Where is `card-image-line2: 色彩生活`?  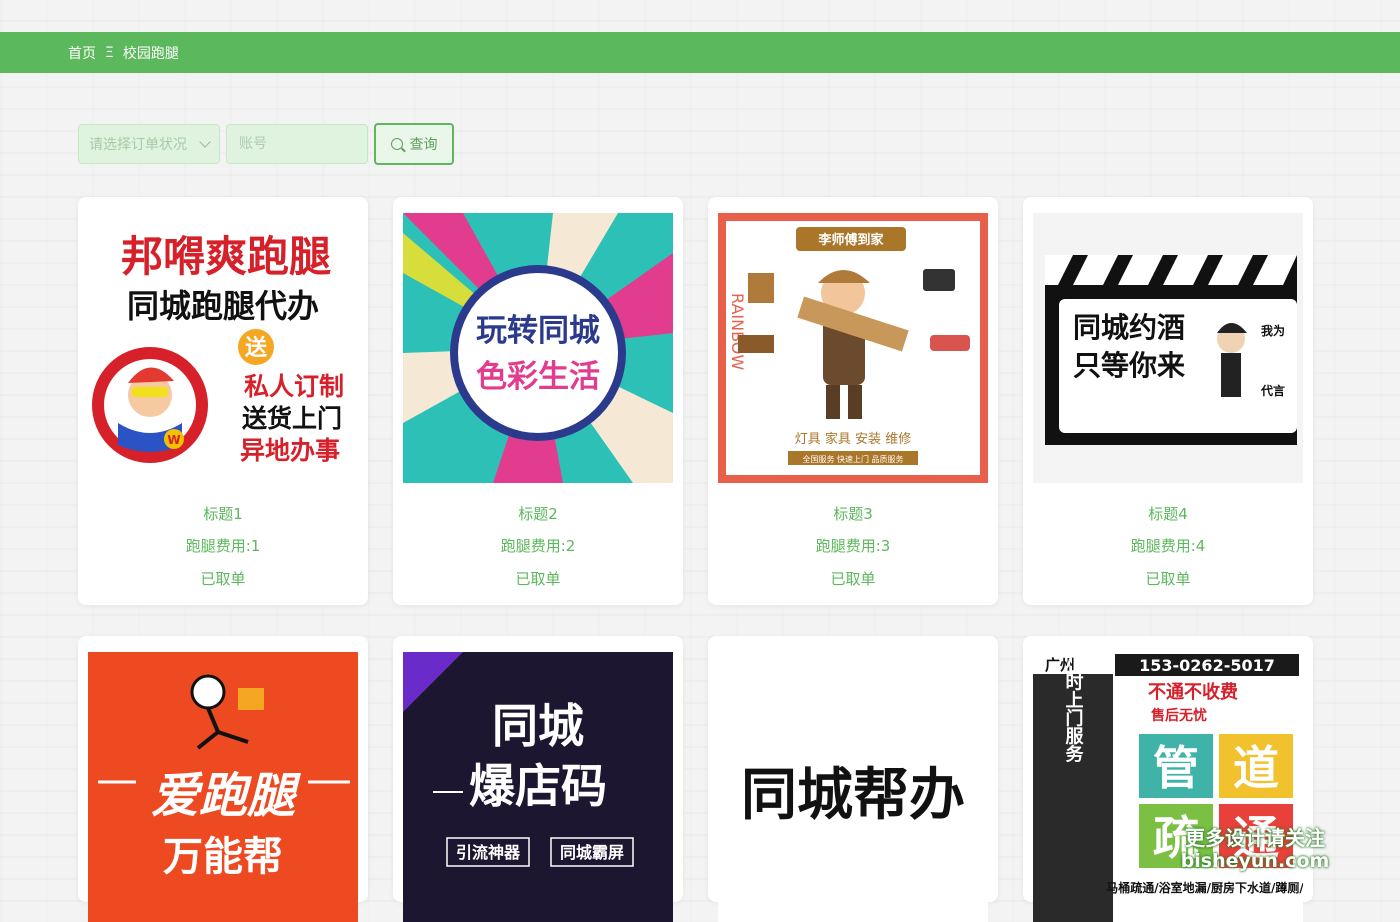
card-image-line2: 色彩生活 is located at coordinates (538, 377).